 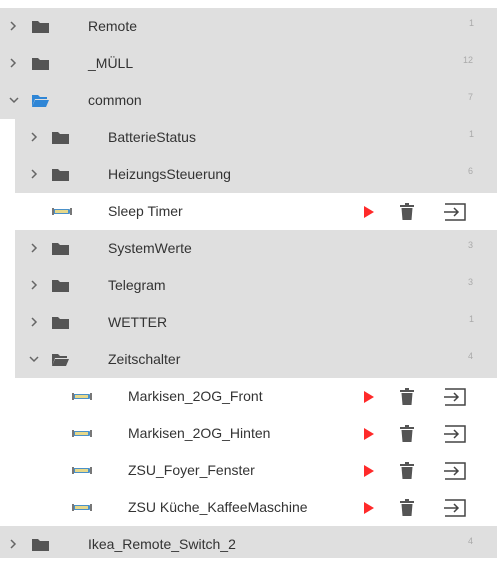 What do you see at coordinates (266, 470) in the screenshot?
I see `tree-script-zsu-foyer-fenster: ZSU_Foyer_Fenster` at bounding box center [266, 470].